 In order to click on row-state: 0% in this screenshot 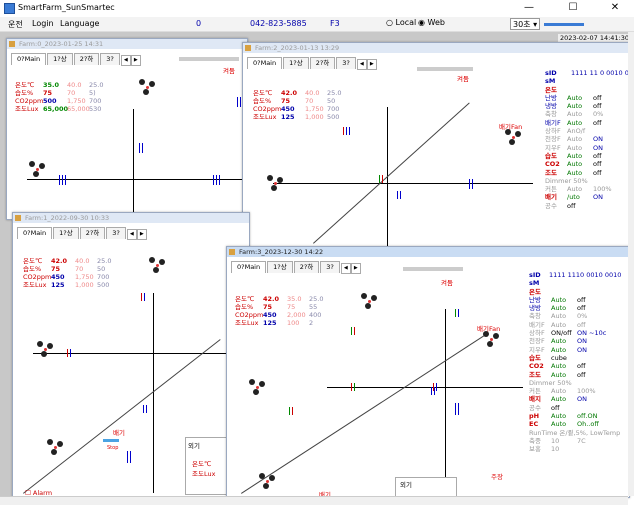, I will do `click(598, 114)`.